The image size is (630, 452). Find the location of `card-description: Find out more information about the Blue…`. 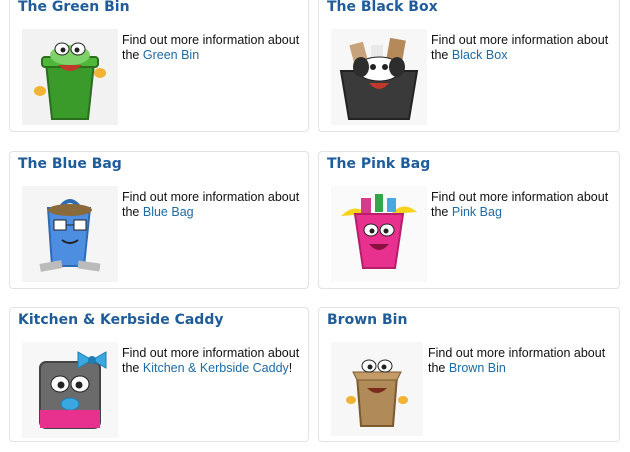

card-description: Find out more information about the Blue… is located at coordinates (211, 204).